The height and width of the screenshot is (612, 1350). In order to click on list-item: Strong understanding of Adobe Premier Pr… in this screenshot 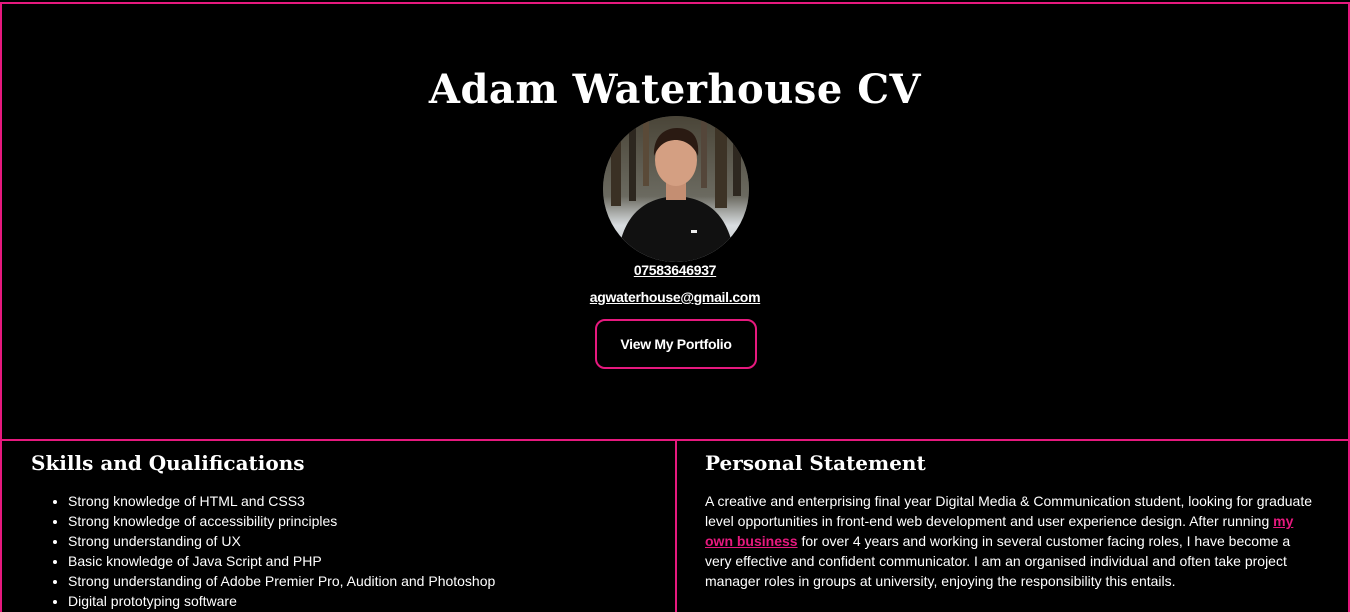, I will do `click(281, 581)`.